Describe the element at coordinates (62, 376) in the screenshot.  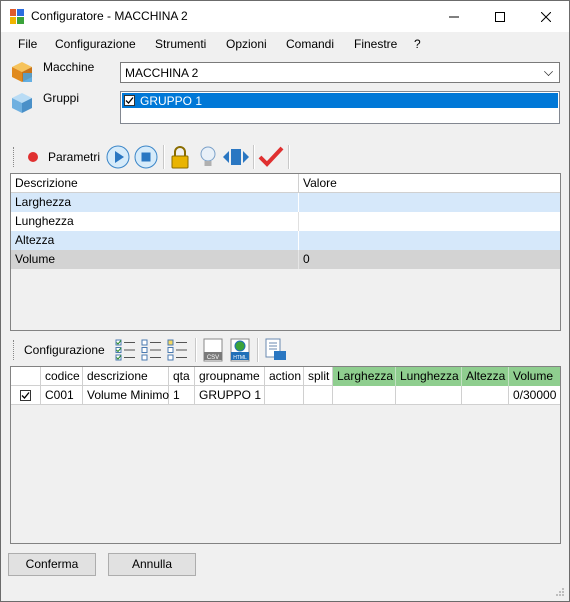
I see `header-codice: codice` at that location.